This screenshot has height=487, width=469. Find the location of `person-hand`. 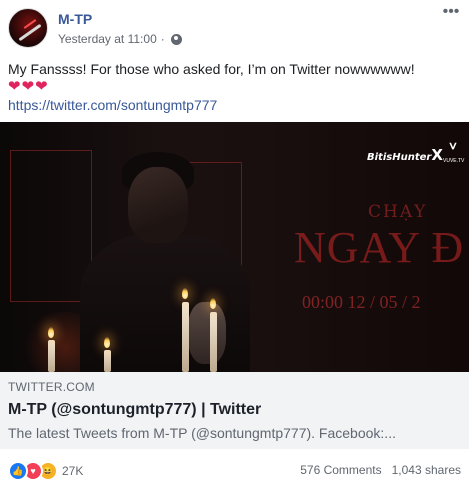

person-hand is located at coordinates (207, 333).